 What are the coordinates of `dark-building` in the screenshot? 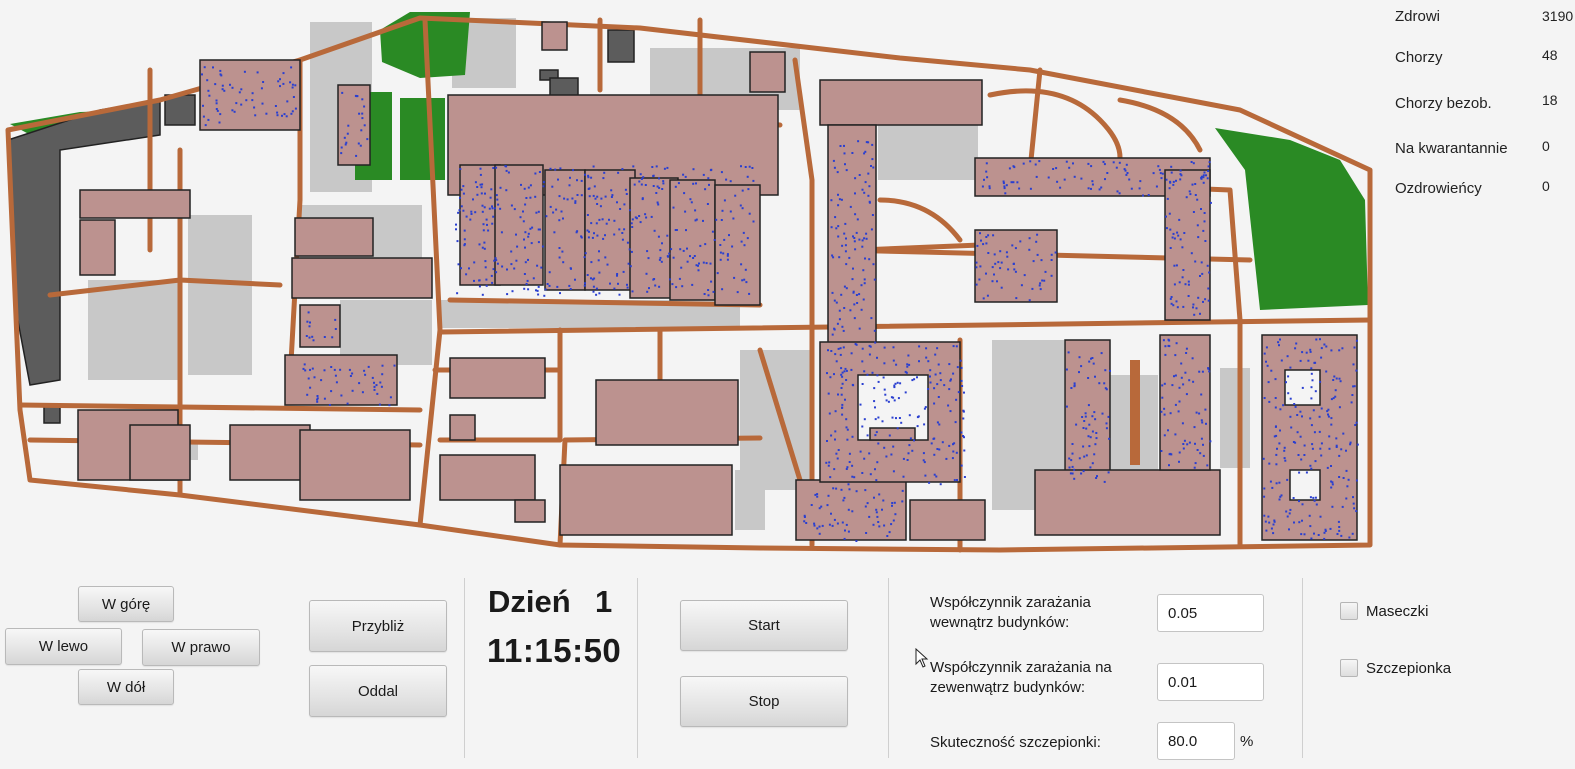 It's located at (621, 46).